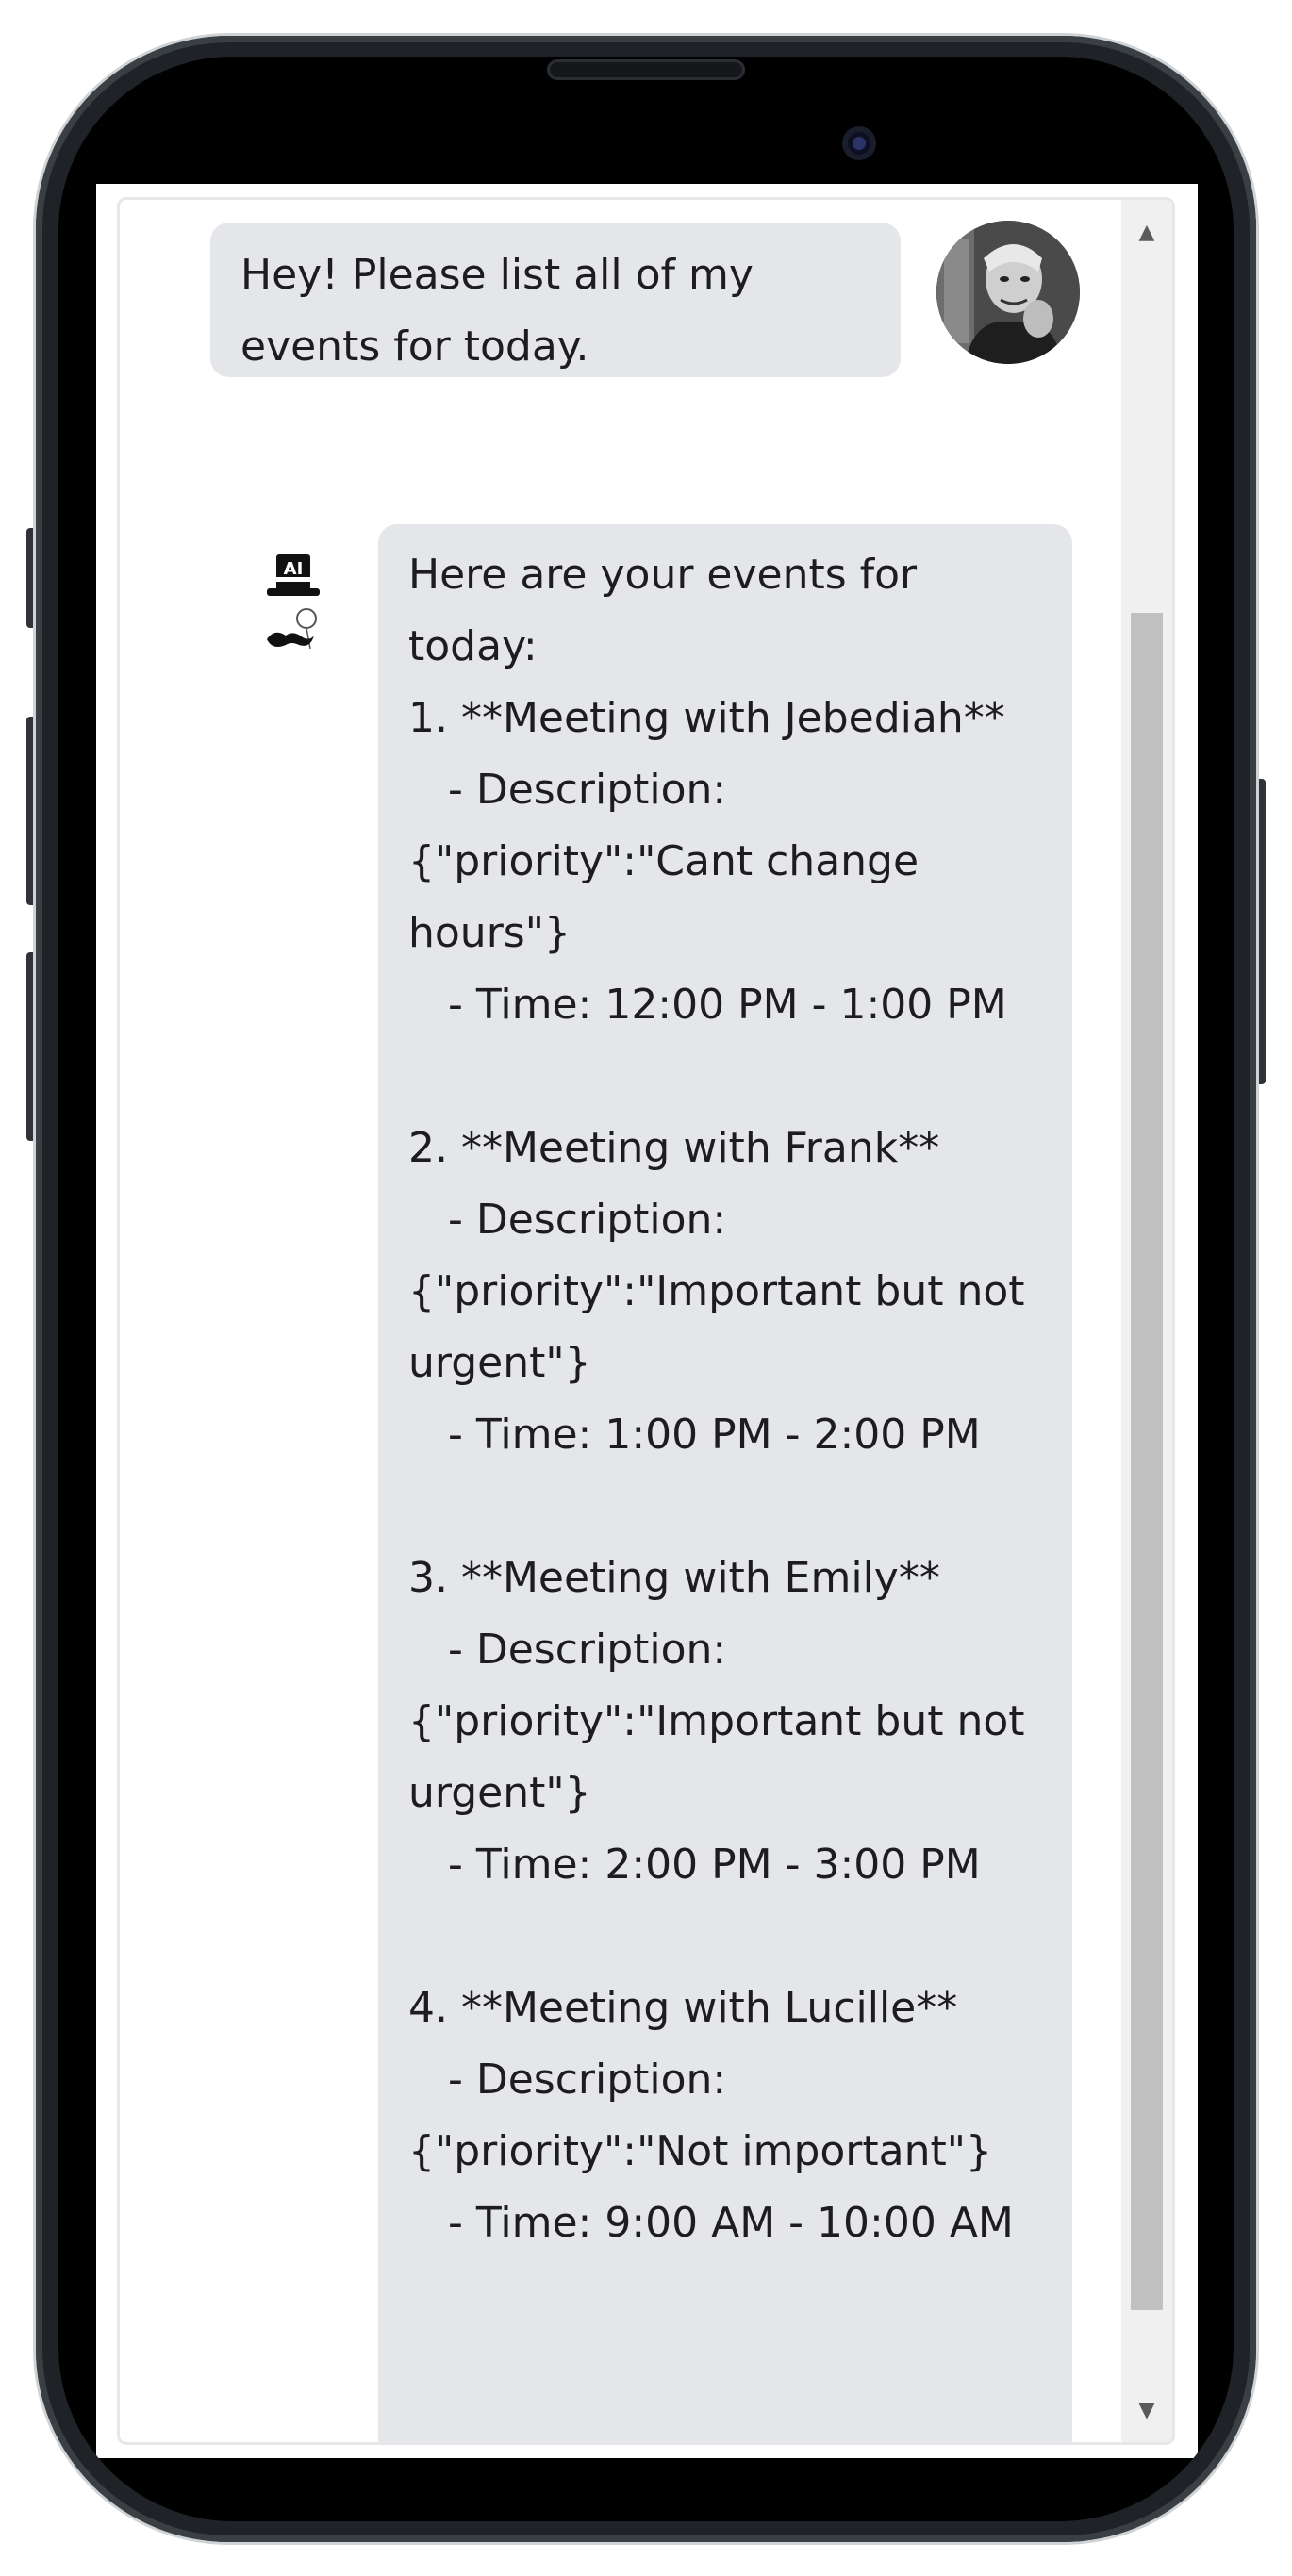 This screenshot has width=1292, height=2576. What do you see at coordinates (859, 143) in the screenshot?
I see `front-camera` at bounding box center [859, 143].